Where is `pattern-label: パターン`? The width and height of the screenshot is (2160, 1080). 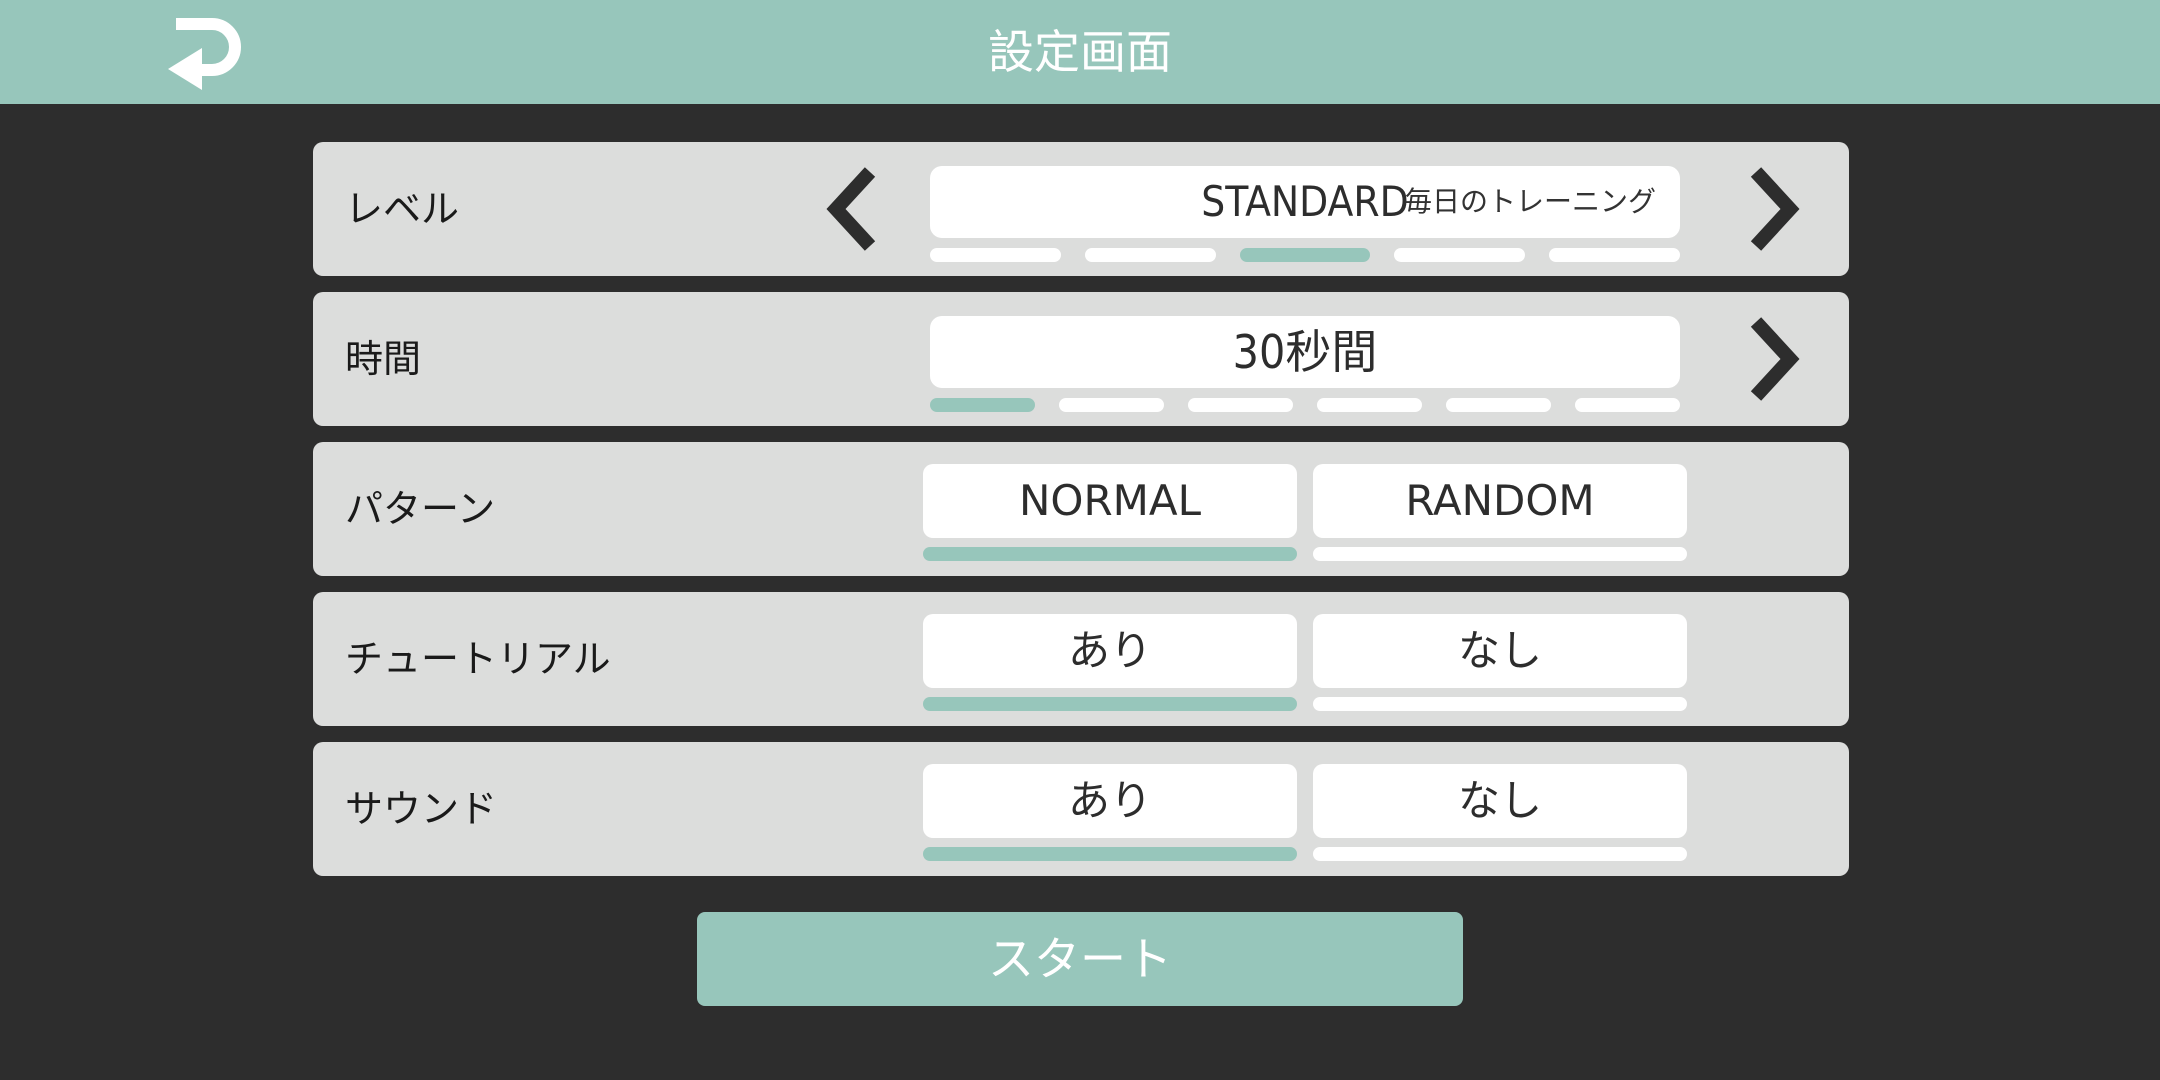 pattern-label: パターン is located at coordinates (420, 509).